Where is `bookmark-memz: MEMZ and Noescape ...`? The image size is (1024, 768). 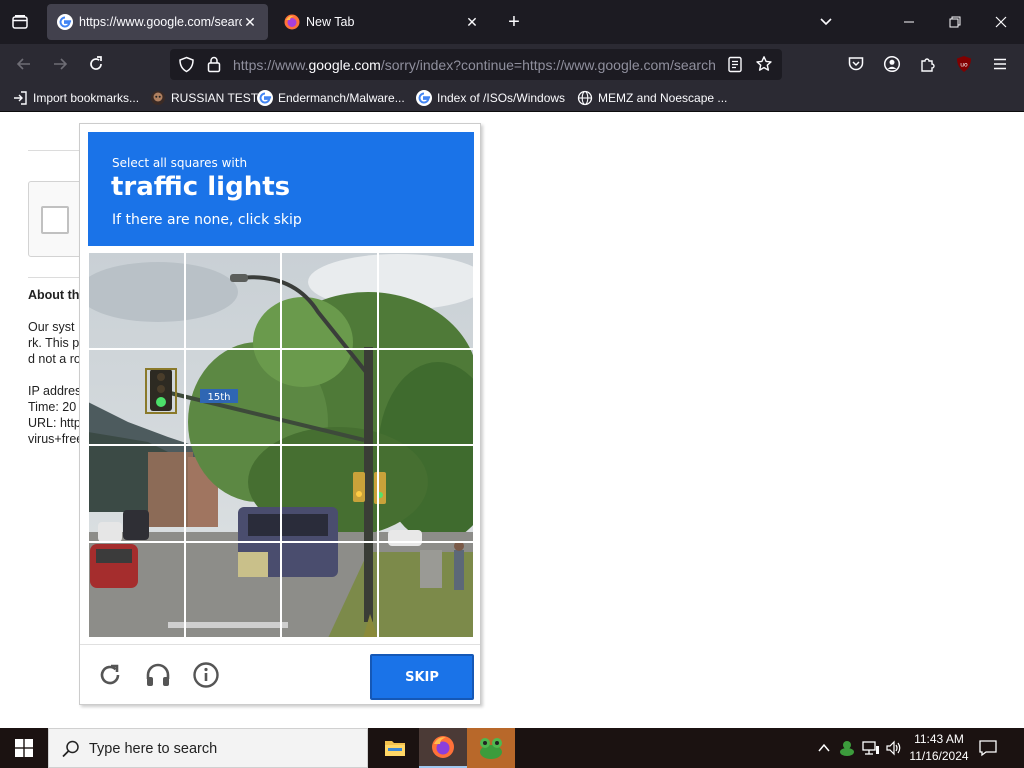 bookmark-memz: MEMZ and Noescape ... is located at coordinates (652, 98).